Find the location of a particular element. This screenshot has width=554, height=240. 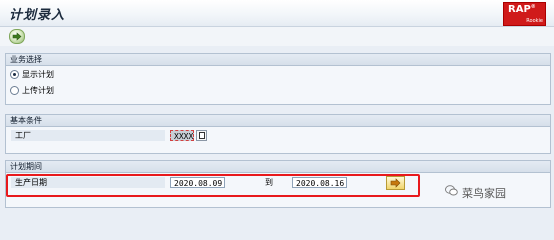

rap-rookie-logo: RAP® Rookie is located at coordinates (524, 14).